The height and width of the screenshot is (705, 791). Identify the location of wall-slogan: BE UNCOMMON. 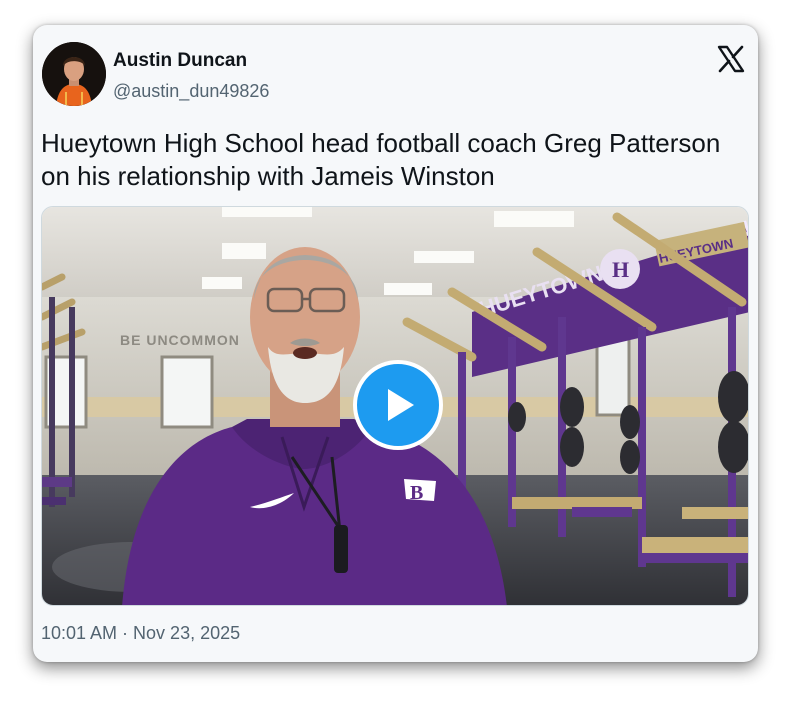
(180, 340).